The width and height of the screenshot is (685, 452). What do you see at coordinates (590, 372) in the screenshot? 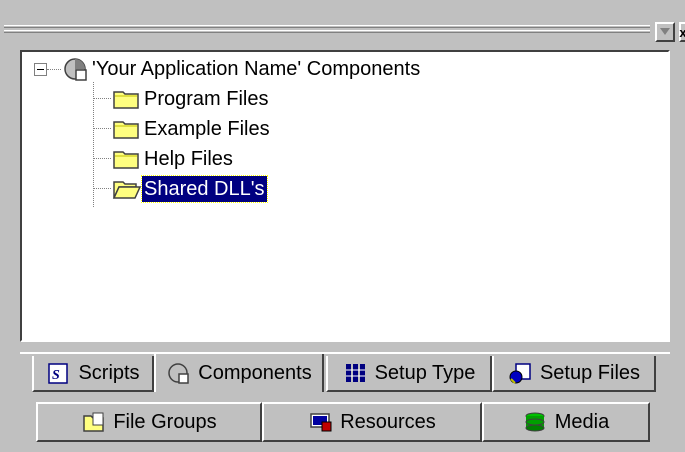
I see `tab-label: Setup Files` at bounding box center [590, 372].